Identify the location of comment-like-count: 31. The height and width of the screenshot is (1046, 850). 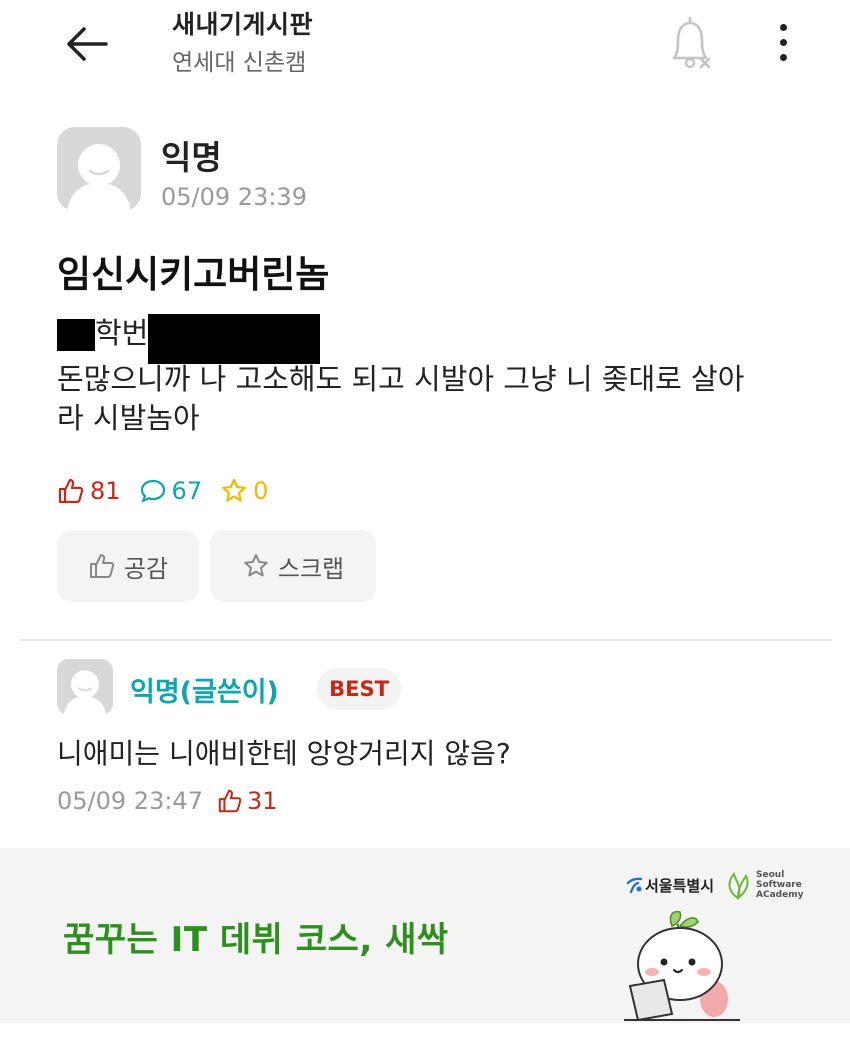
(247, 801).